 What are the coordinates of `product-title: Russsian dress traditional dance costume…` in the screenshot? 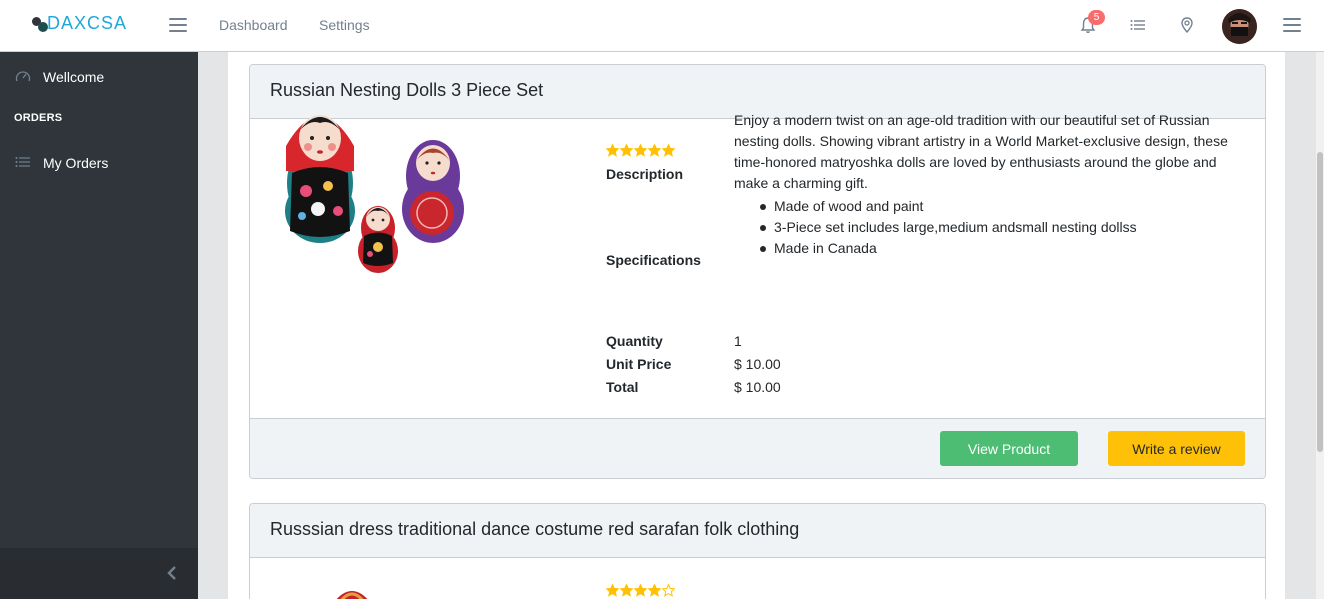 It's located at (534, 529).